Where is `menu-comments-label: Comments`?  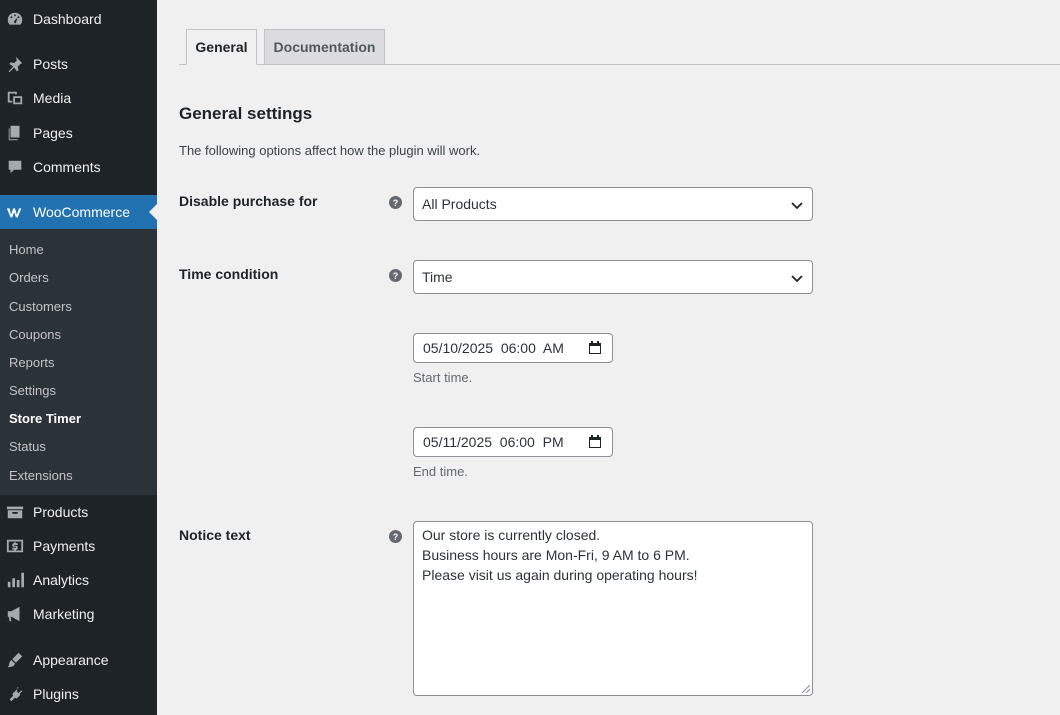 menu-comments-label: Comments is located at coordinates (67, 167).